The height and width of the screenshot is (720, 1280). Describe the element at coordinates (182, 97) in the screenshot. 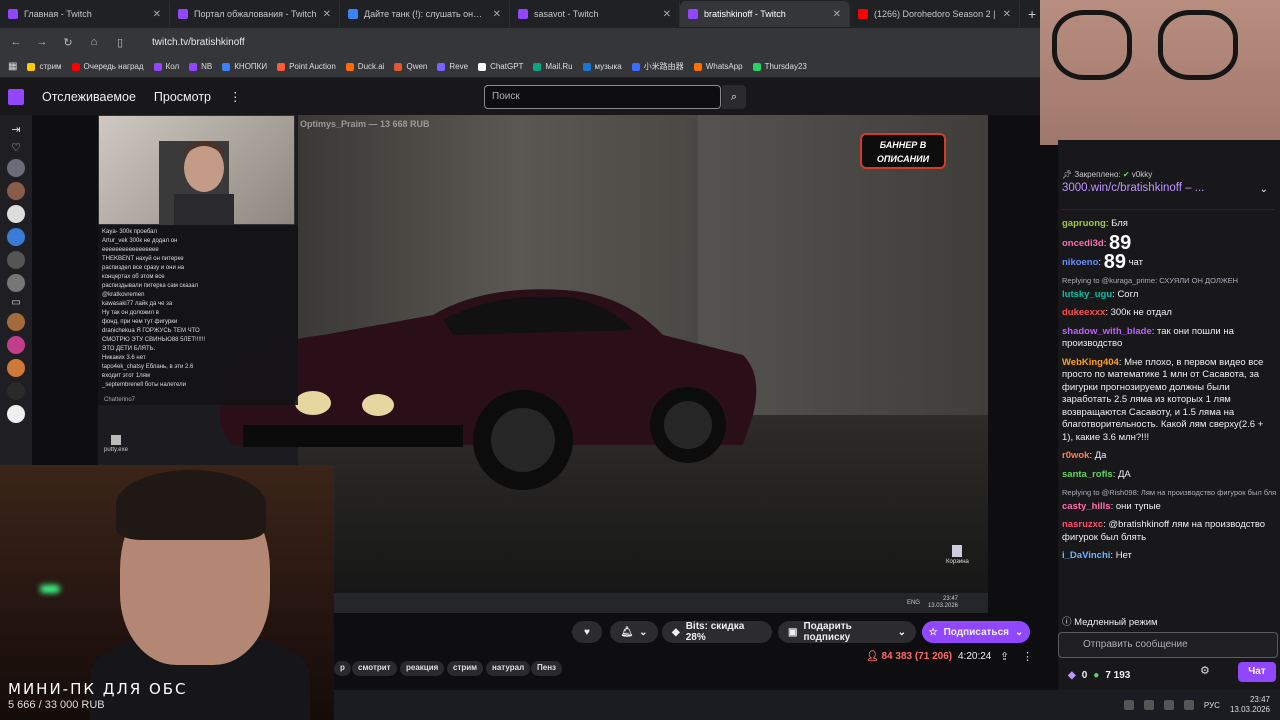

I see `nav-browse: Просмотр` at that location.